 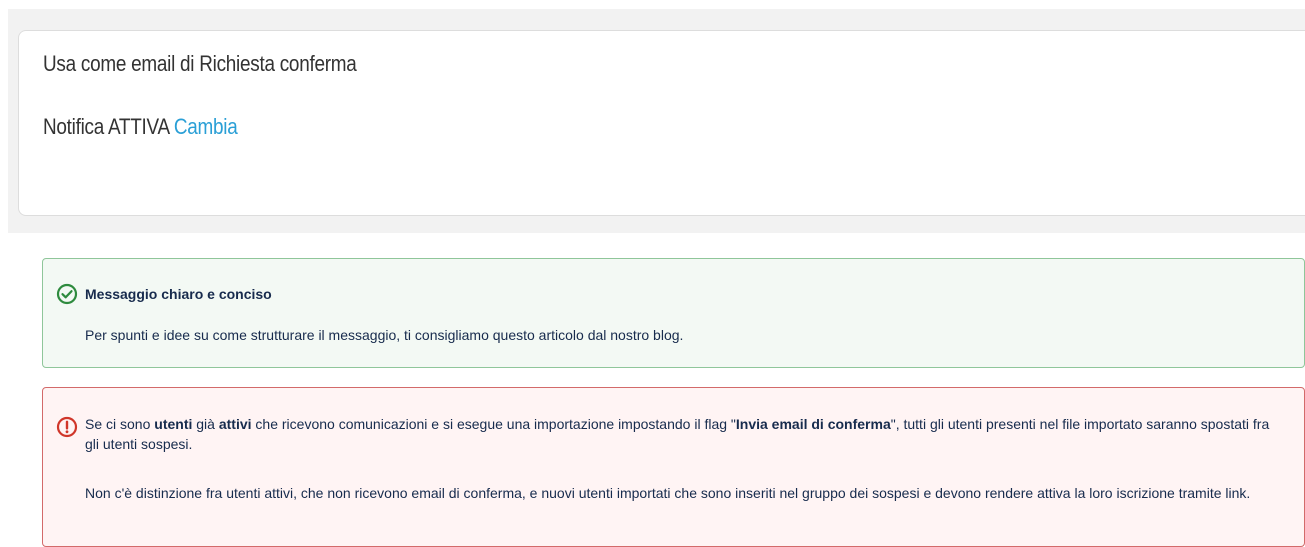 What do you see at coordinates (67, 427) in the screenshot?
I see `exclamation-circle-icon` at bounding box center [67, 427].